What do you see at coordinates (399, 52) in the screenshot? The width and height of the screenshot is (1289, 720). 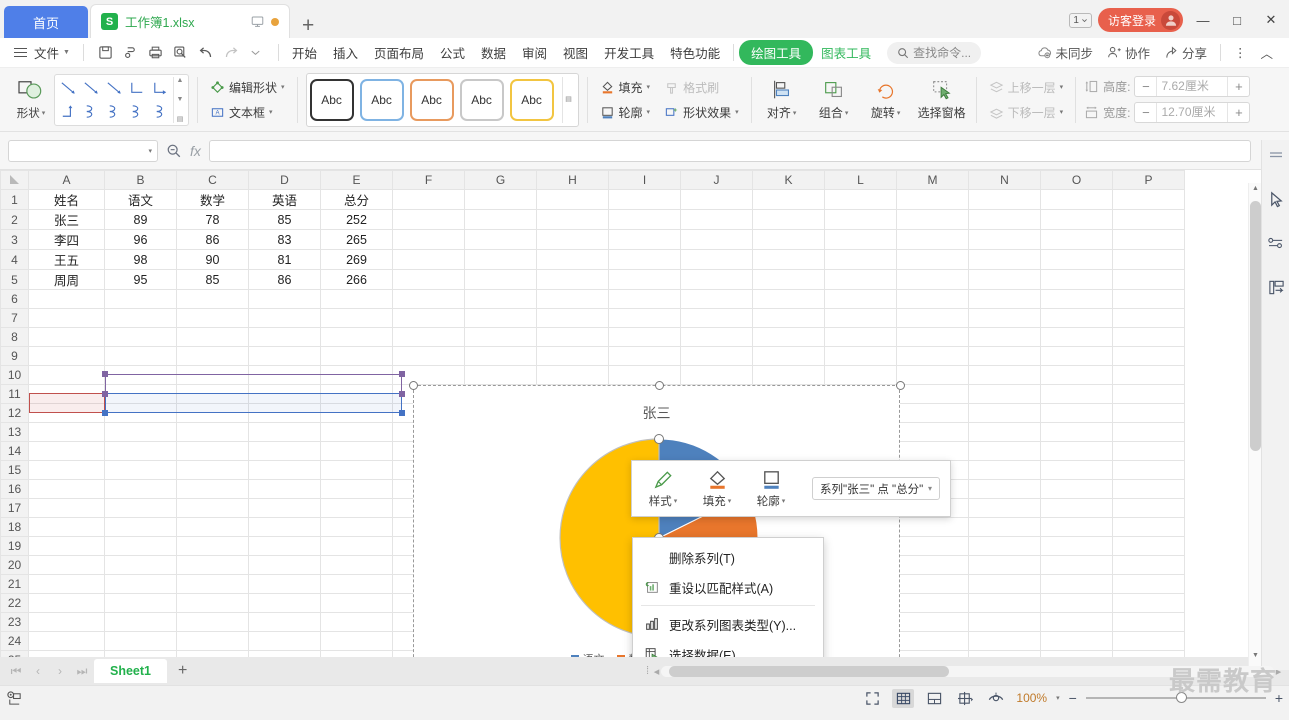 I see `tab-yemianbuju: 页面布局` at bounding box center [399, 52].